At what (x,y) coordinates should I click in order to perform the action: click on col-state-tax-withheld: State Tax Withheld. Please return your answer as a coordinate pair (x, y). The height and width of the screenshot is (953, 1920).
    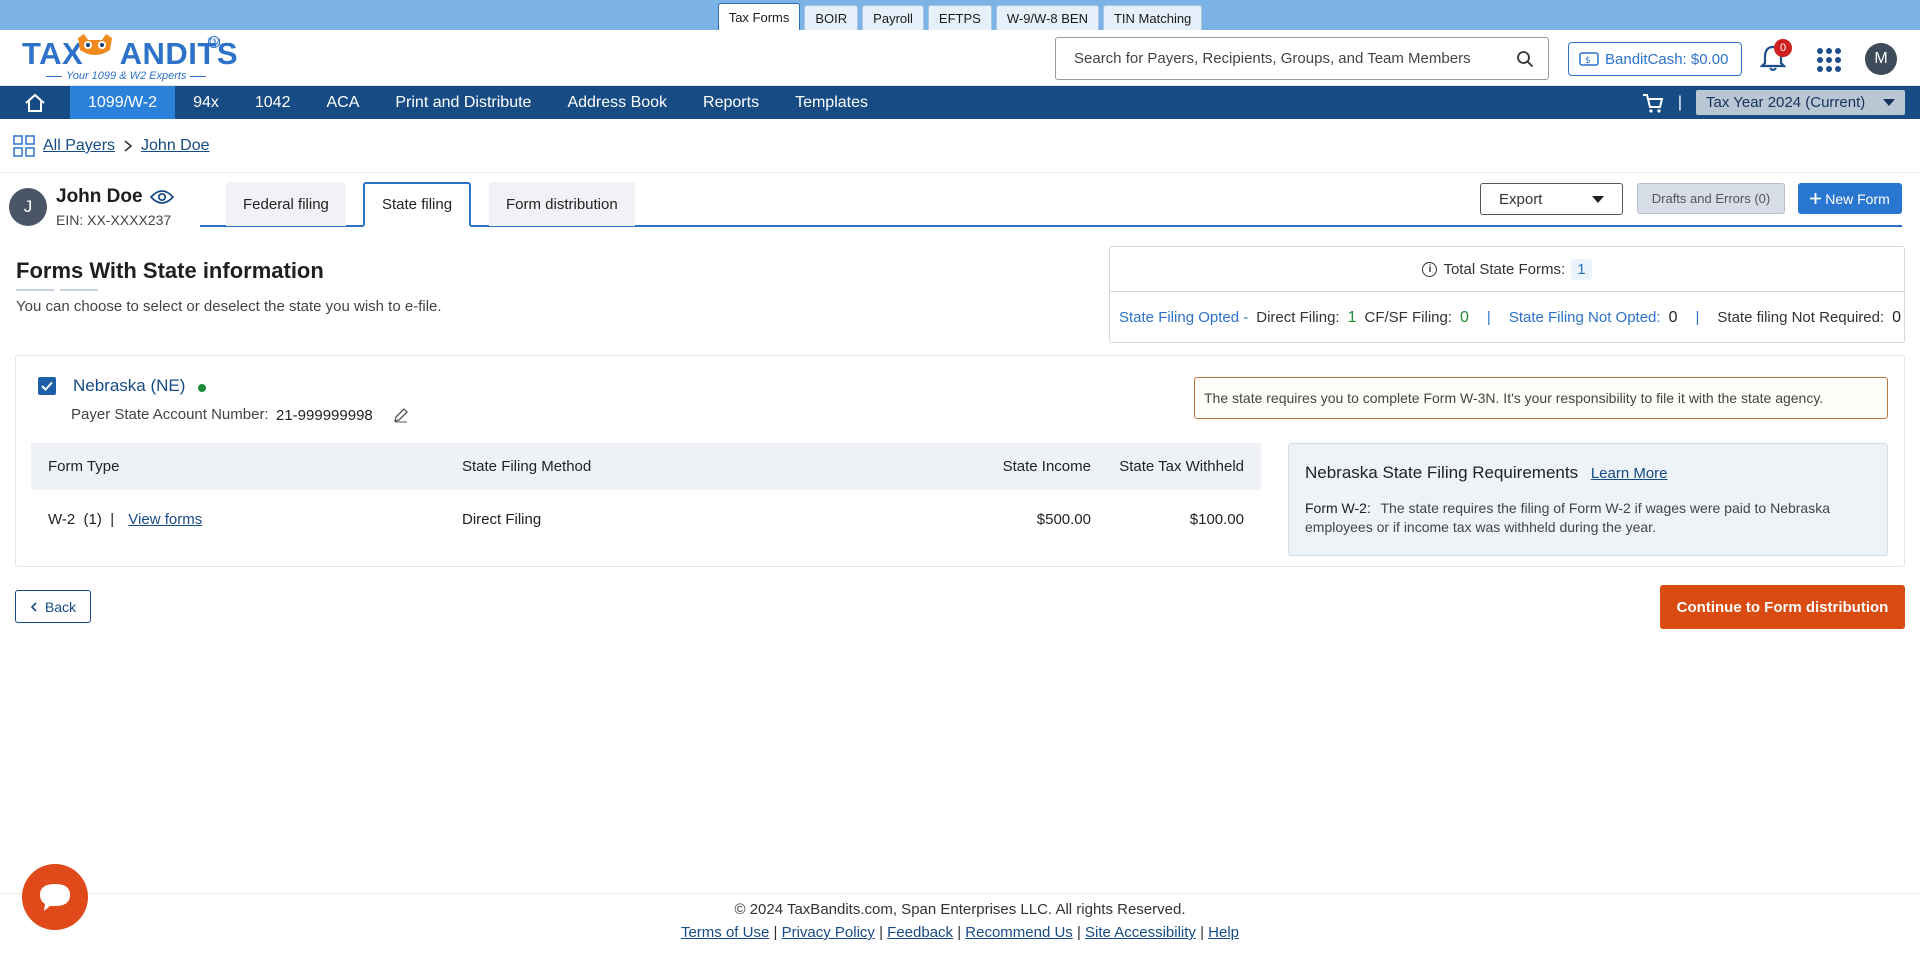
    Looking at the image, I should click on (1181, 466).